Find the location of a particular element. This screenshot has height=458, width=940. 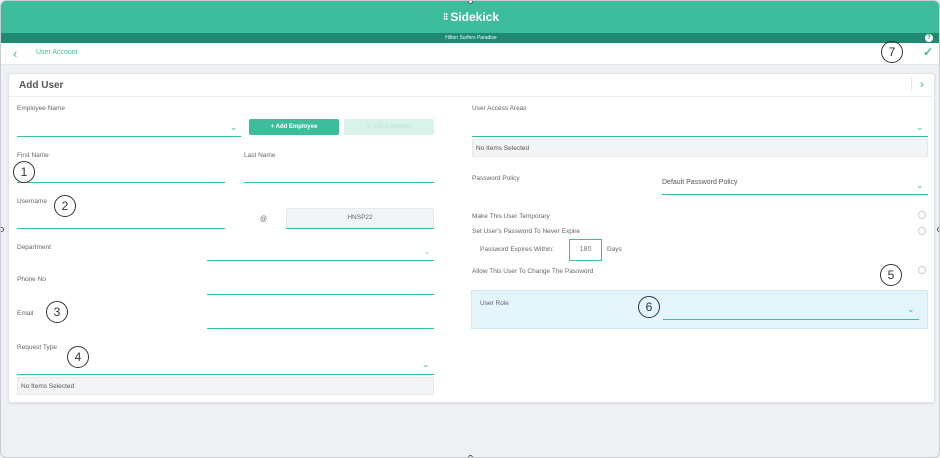

request-type-selected: No Items Selected is located at coordinates (225, 386).